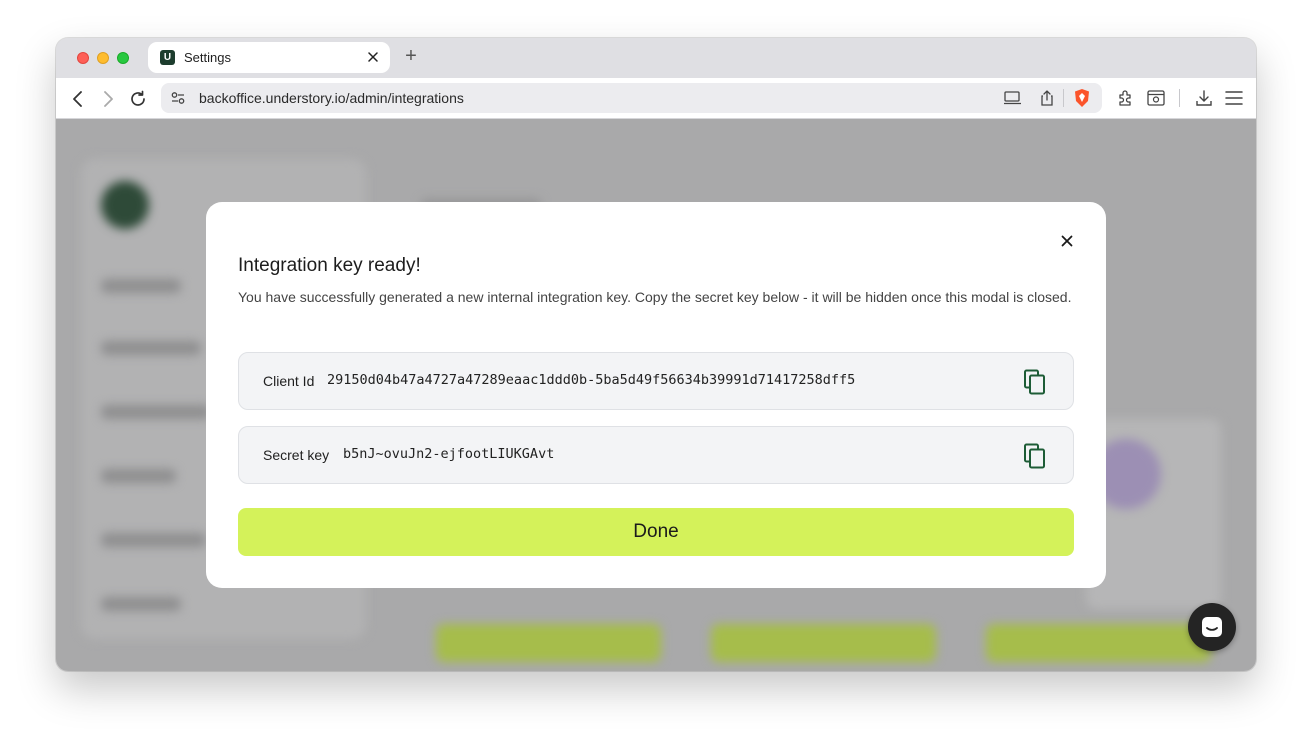  I want to click on tab-settings: U Settings, so click(269, 57).